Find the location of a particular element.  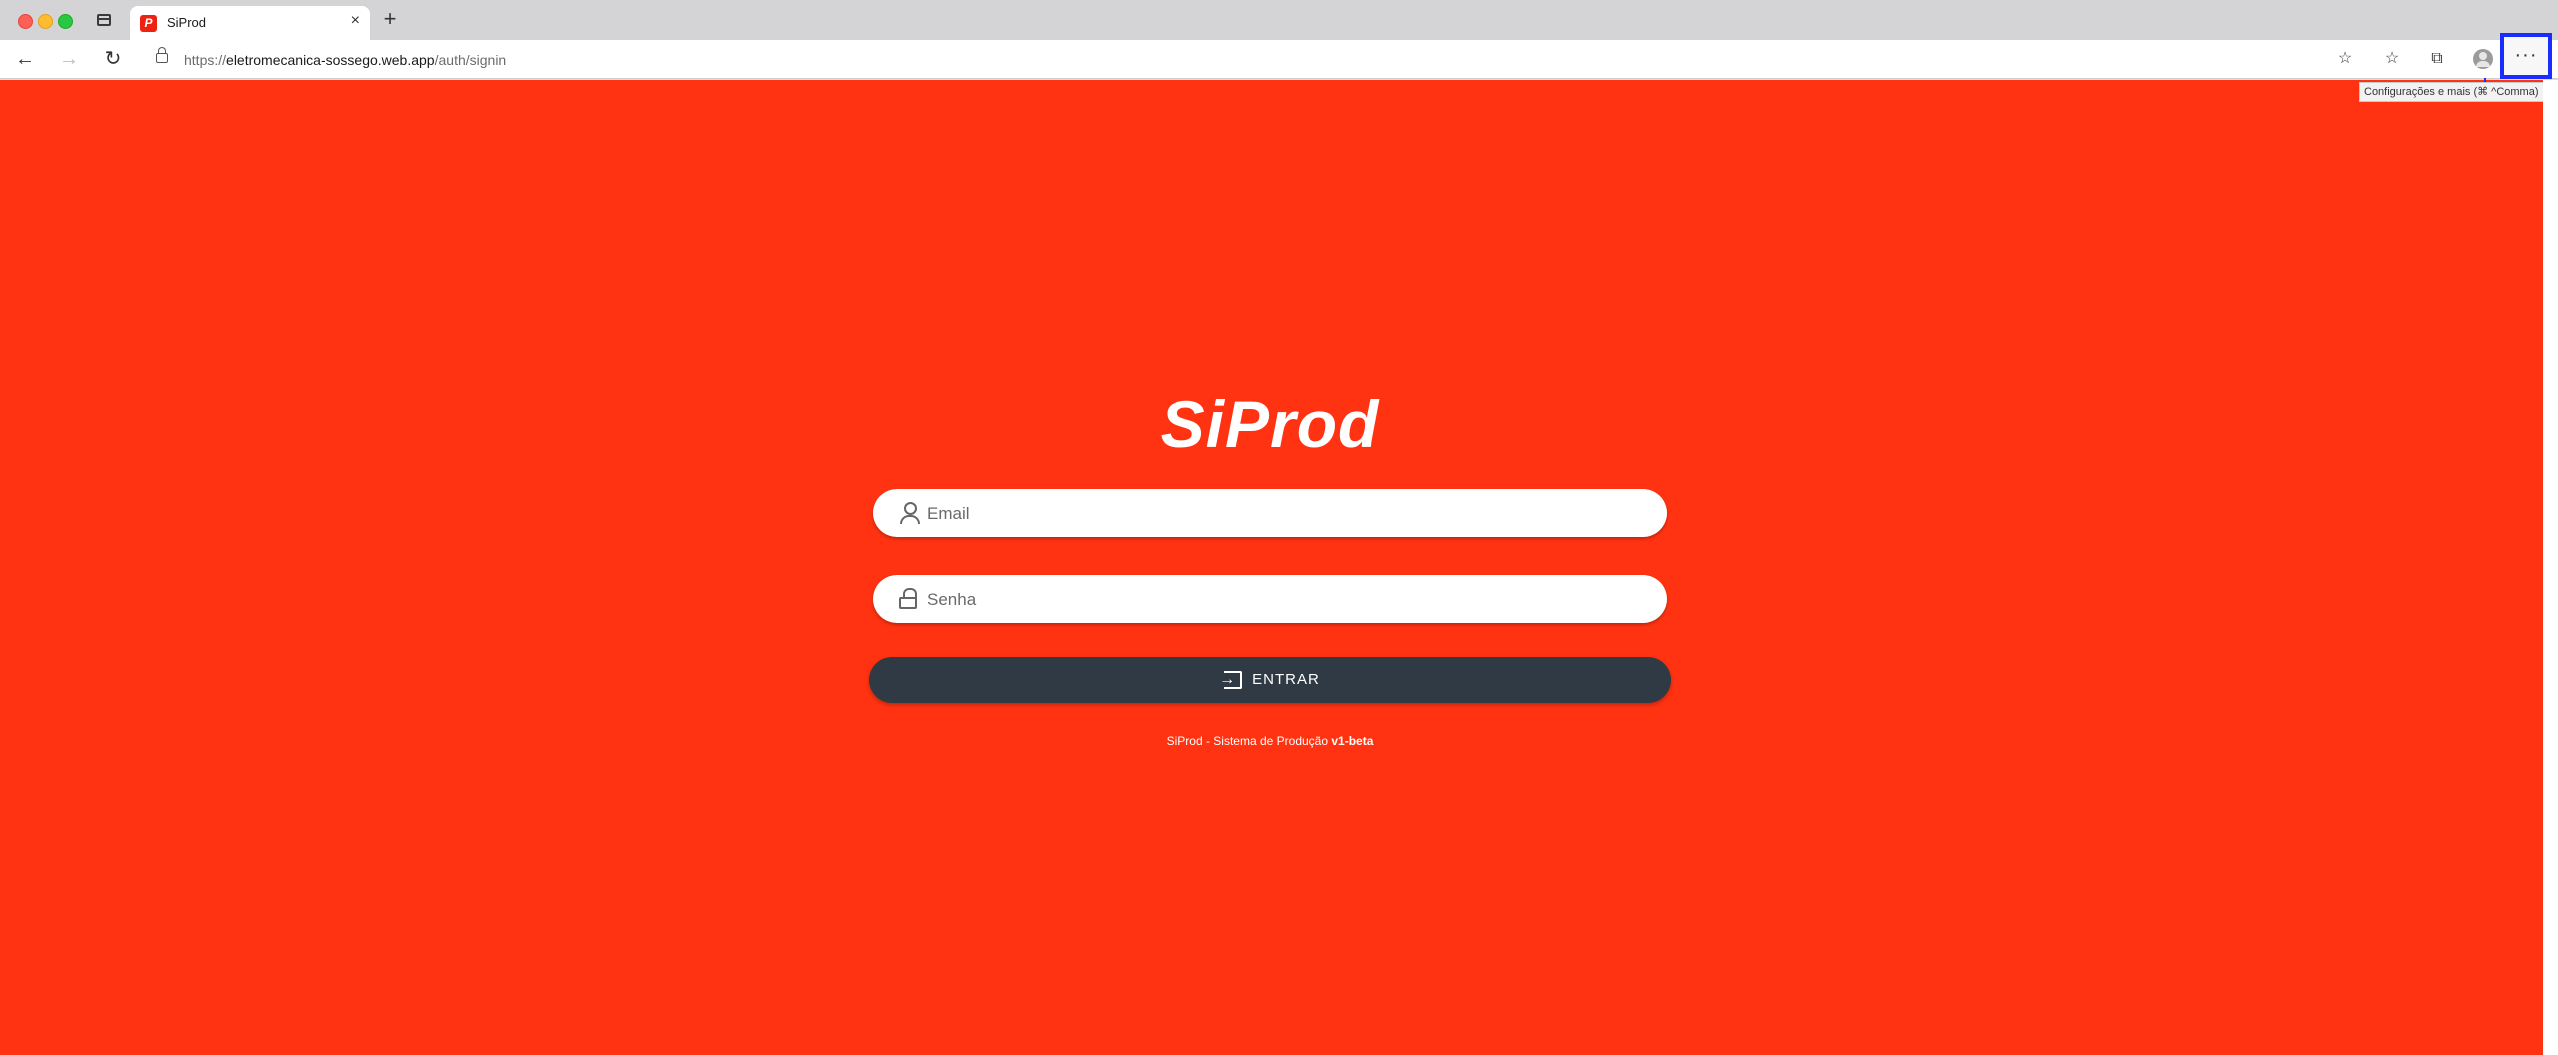

favorites-icon: ☆ is located at coordinates (2392, 59).